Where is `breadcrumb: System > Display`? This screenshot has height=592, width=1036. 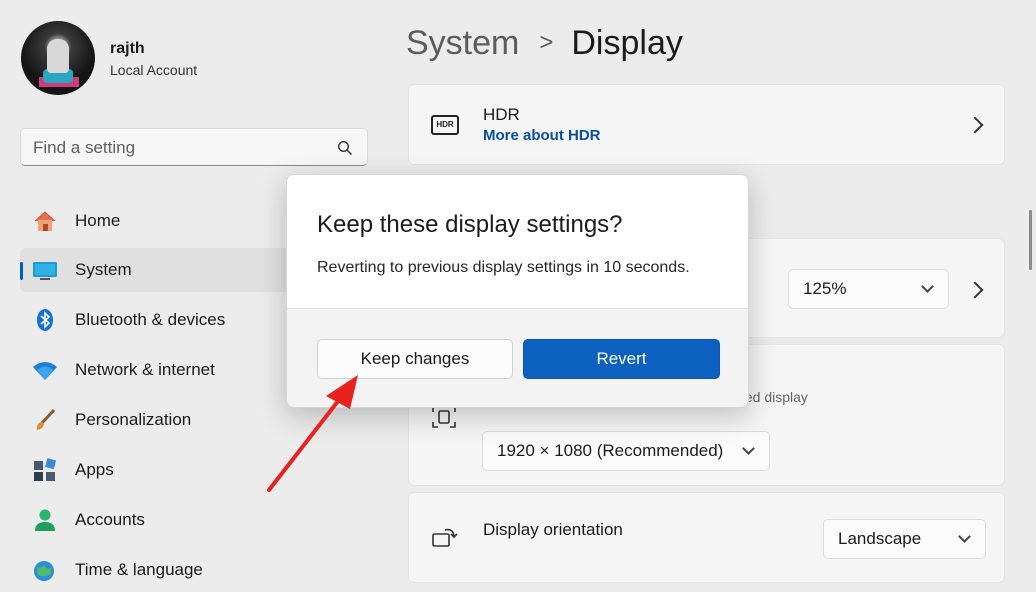 breadcrumb: System > Display is located at coordinates (544, 43).